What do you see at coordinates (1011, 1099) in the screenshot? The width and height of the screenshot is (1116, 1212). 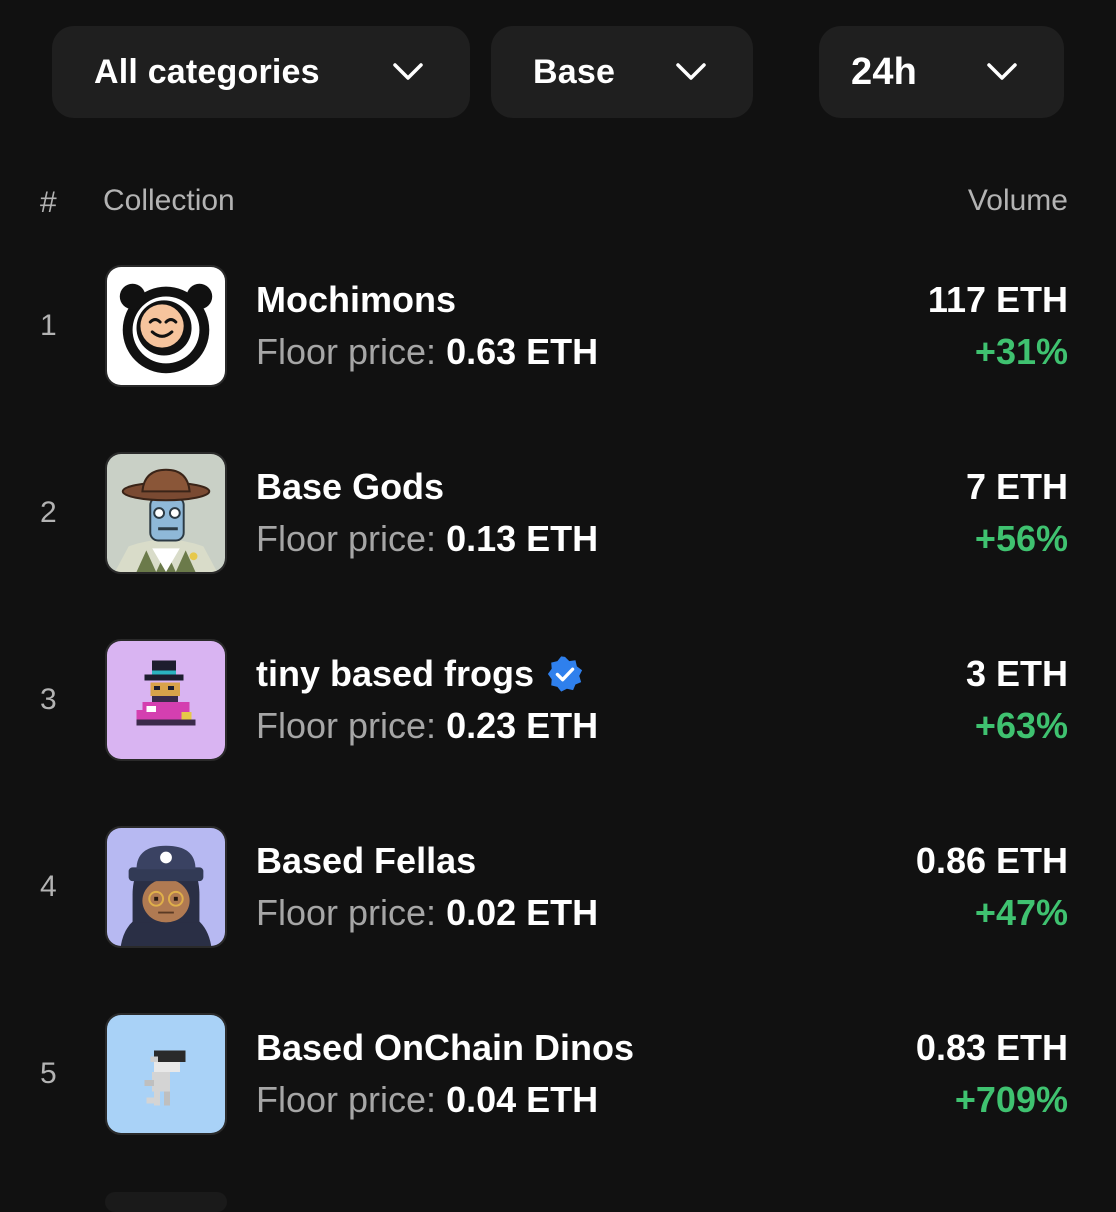 I see `volume-change: +709%` at bounding box center [1011, 1099].